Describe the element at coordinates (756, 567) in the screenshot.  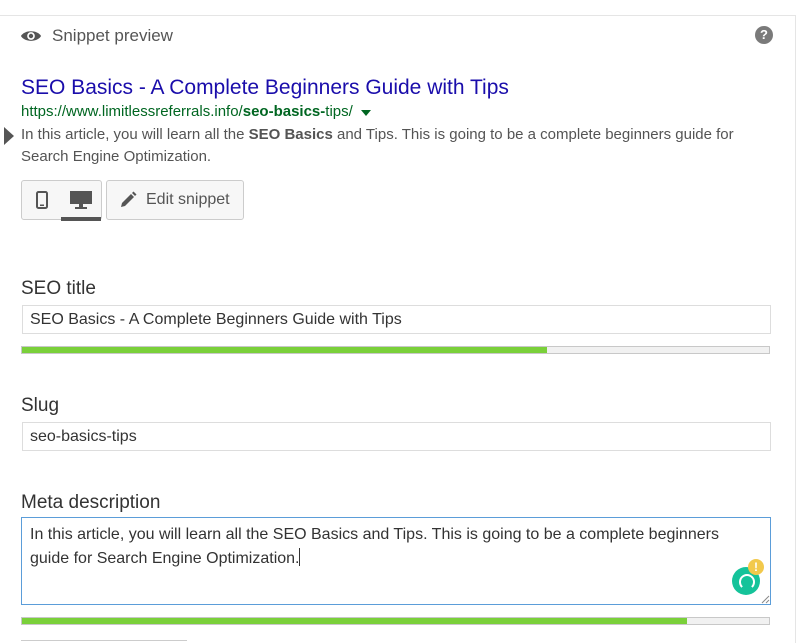
I see `alert-badge-icon: !` at that location.